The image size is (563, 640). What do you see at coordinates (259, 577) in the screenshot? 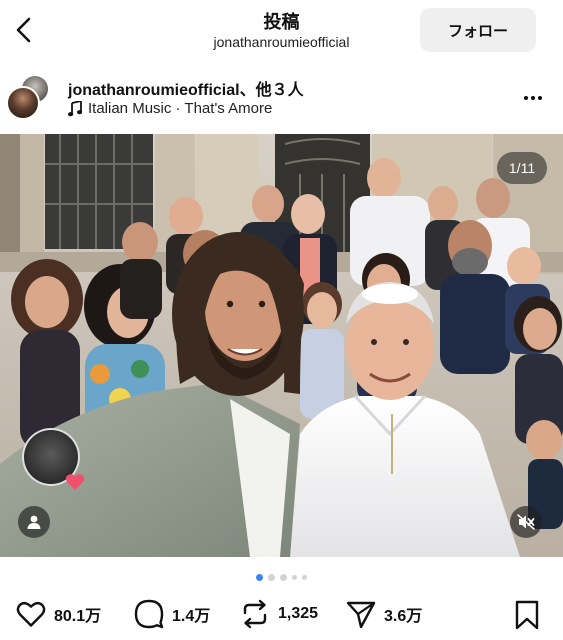
I see `carousel-dot-active` at bounding box center [259, 577].